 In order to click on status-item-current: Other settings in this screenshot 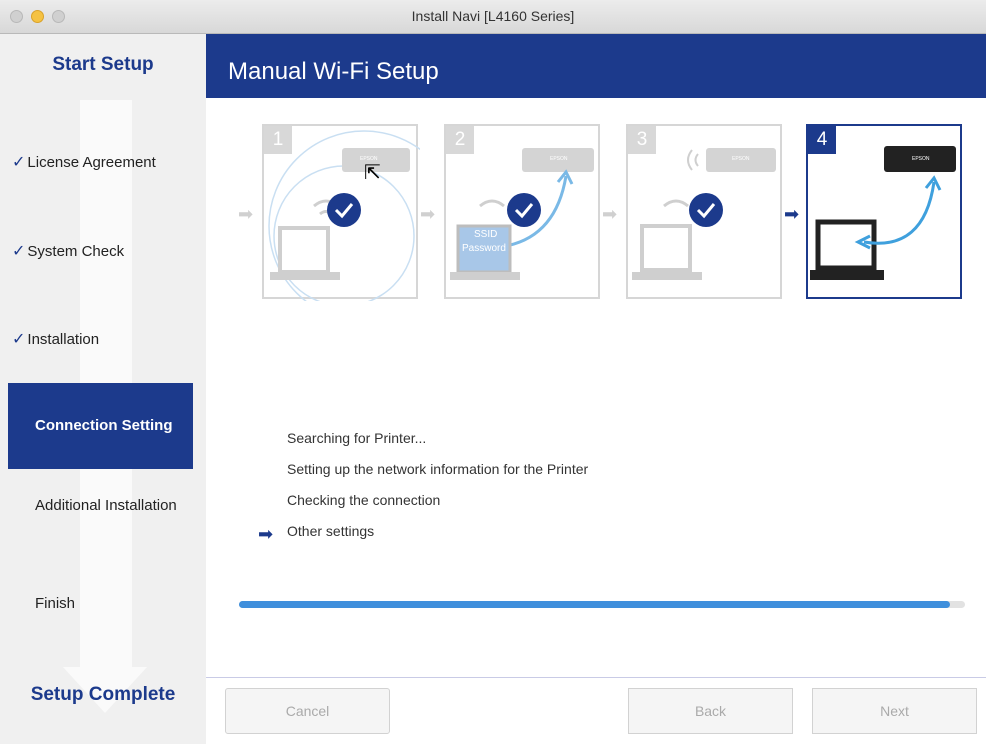, I will do `click(331, 531)`.